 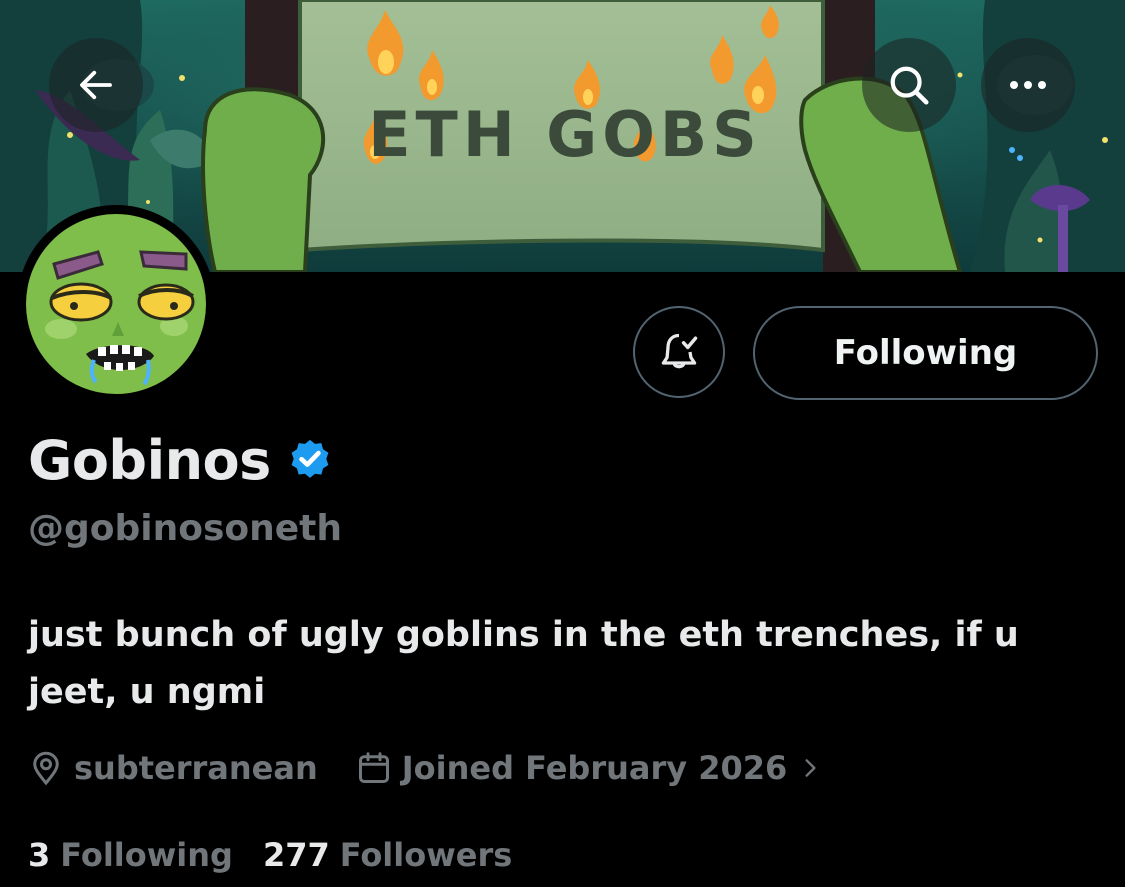 I want to click on back-button, so click(x=96, y=85).